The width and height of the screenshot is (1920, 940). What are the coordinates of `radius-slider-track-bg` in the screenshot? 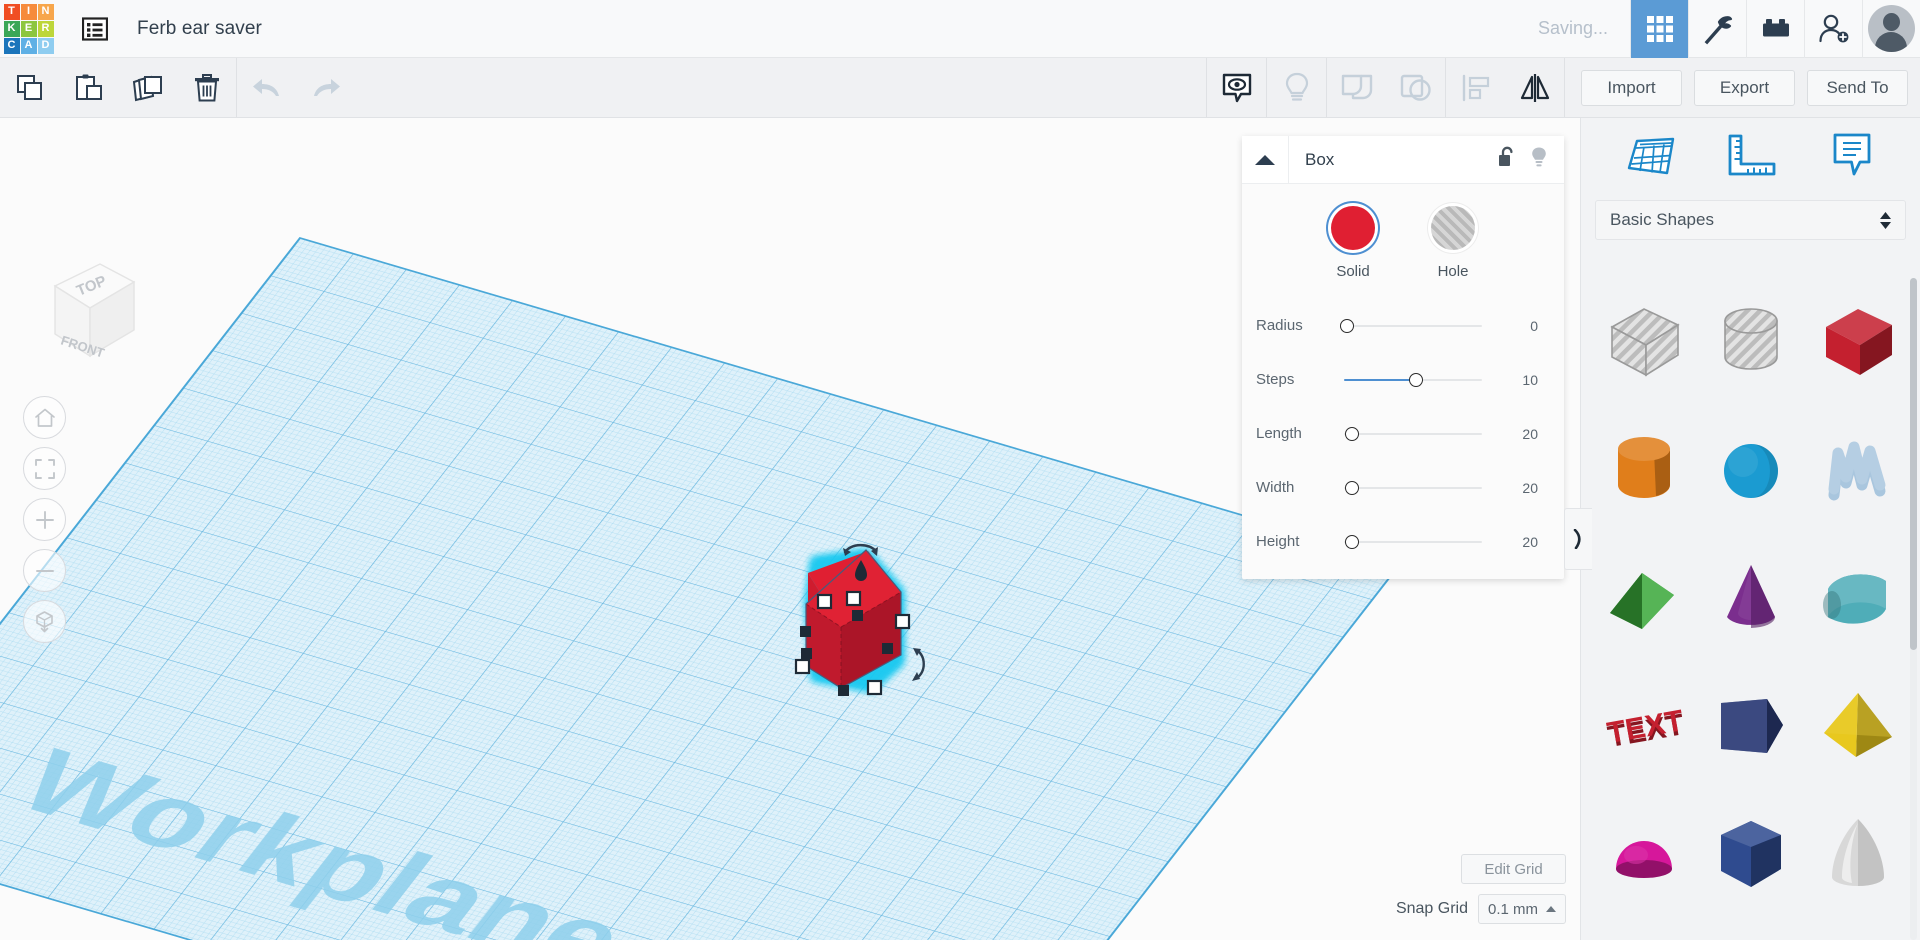 It's located at (1413, 325).